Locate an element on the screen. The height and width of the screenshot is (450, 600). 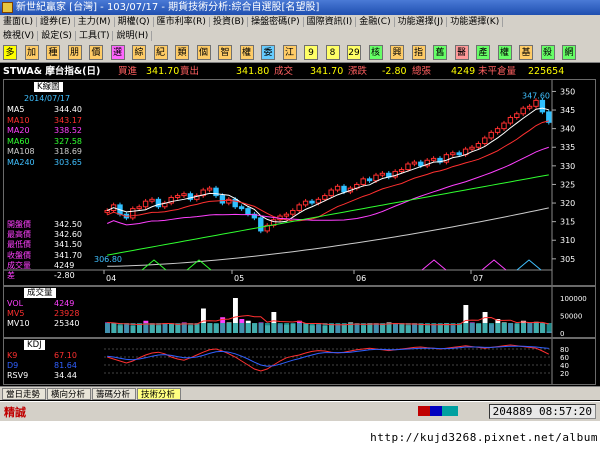
toolbar-button: 類 is located at coordinates (182, 52).